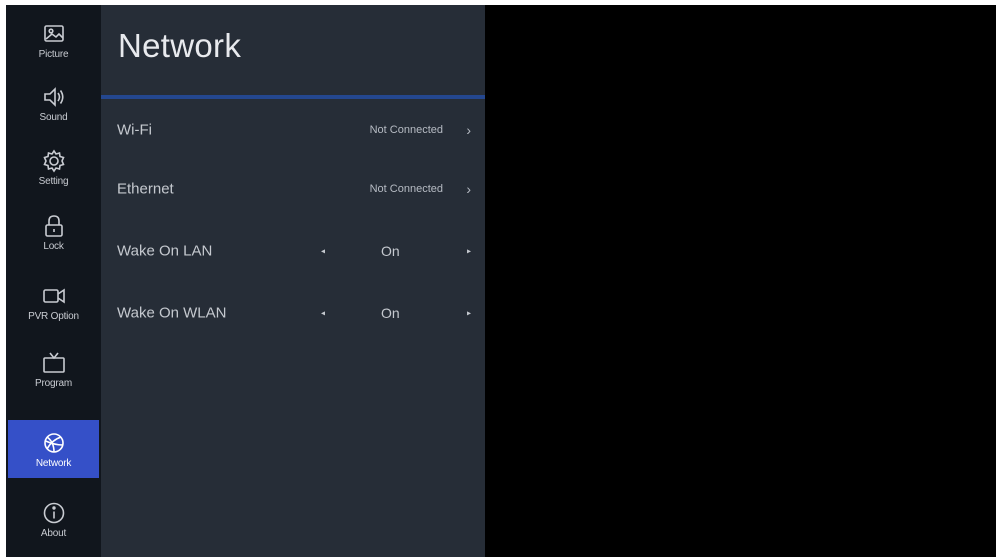  What do you see at coordinates (165, 251) in the screenshot?
I see `wake-on-lan-label: Wake On LAN` at bounding box center [165, 251].